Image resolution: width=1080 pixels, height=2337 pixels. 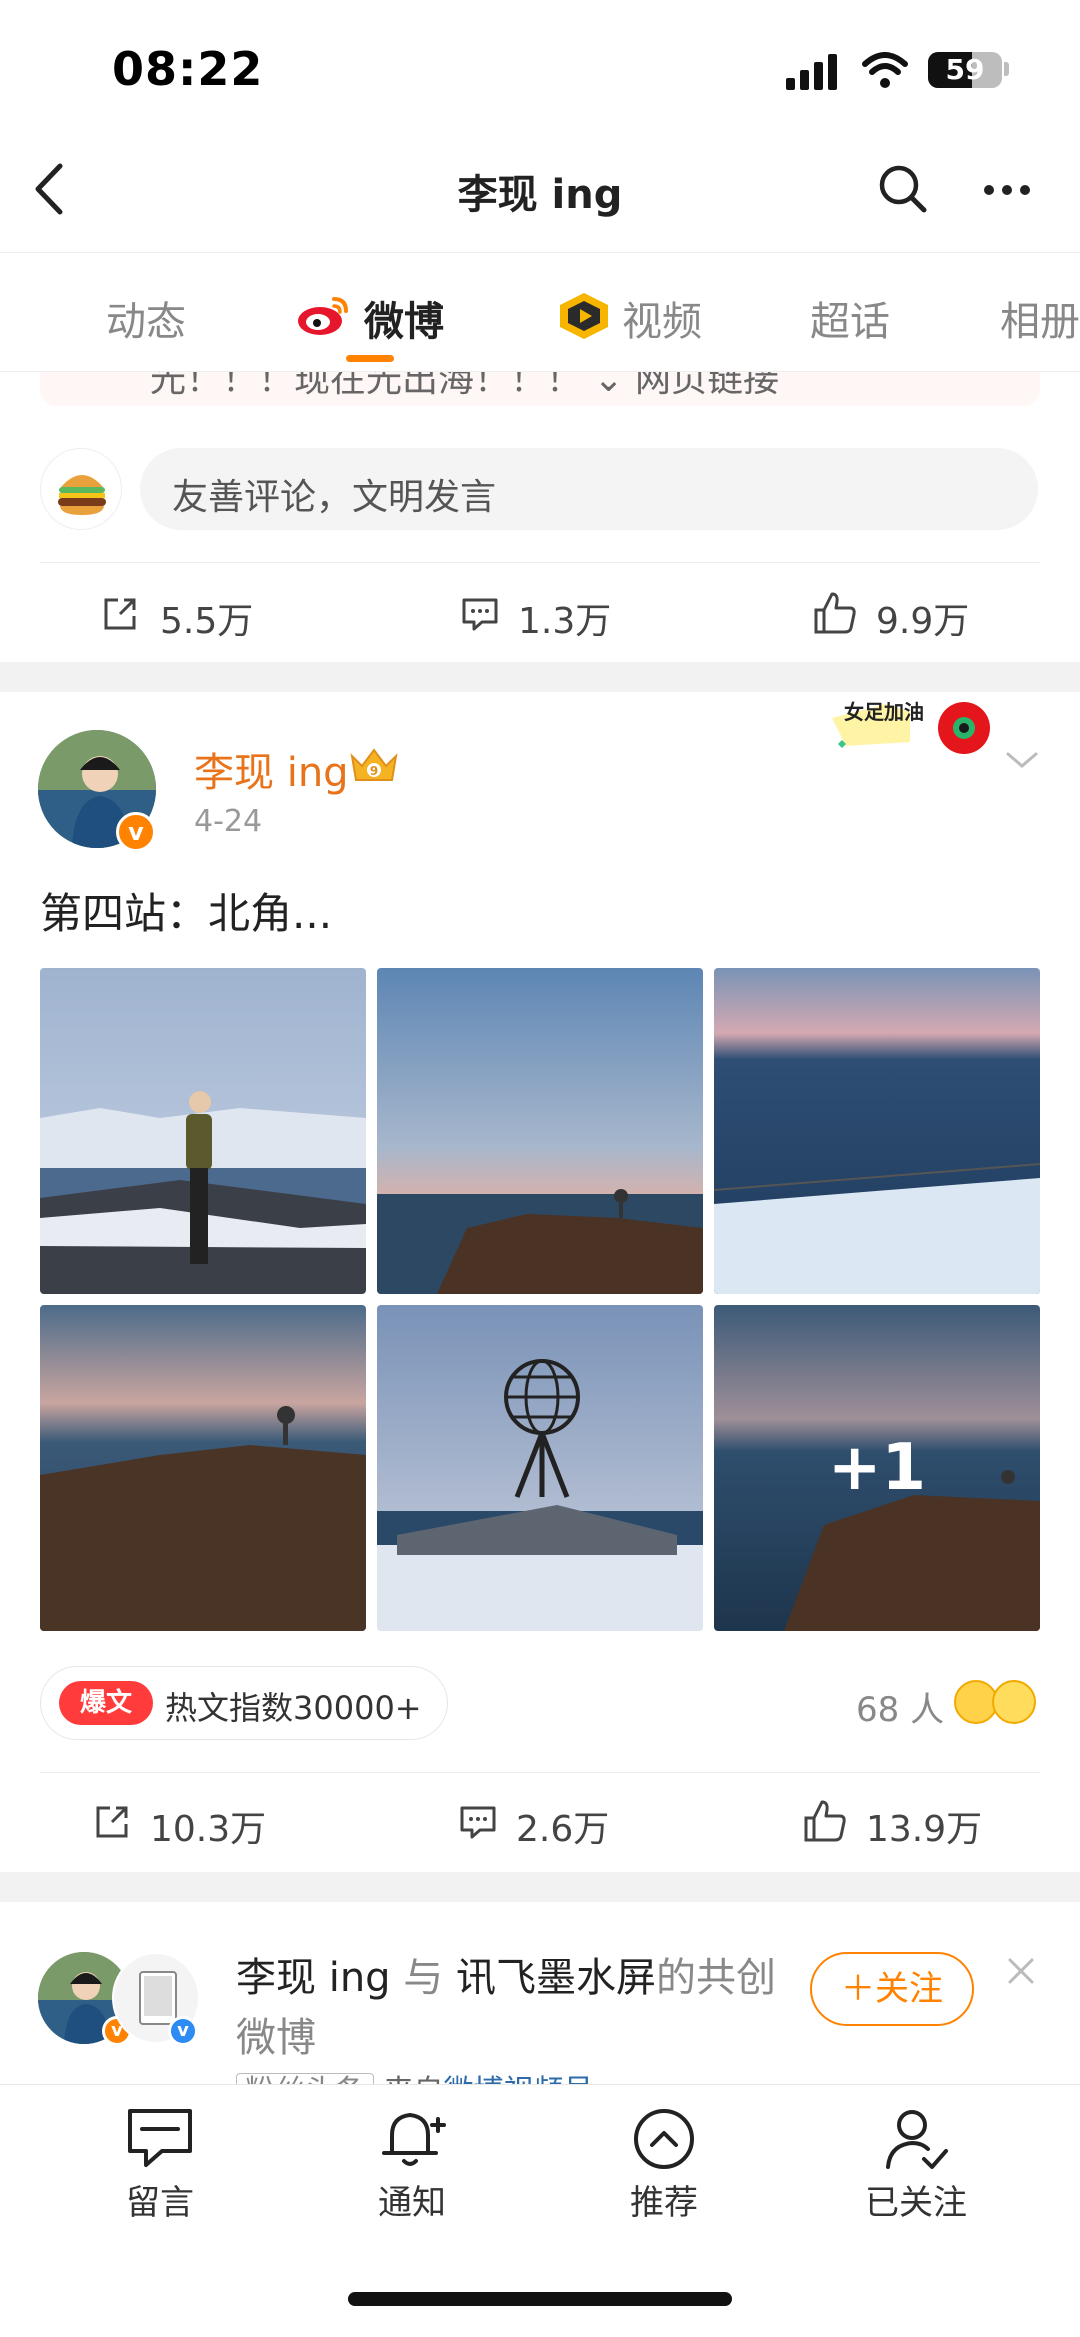 I want to click on repost-count: 5.5万, so click(x=206, y=618).